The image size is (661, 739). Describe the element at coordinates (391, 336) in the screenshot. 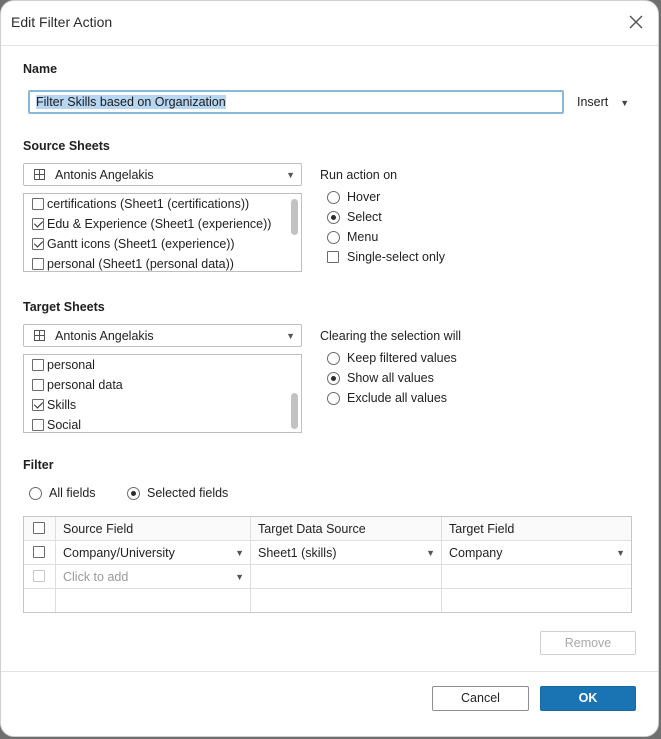

I see `clearing-label: Clearing the selection will` at that location.